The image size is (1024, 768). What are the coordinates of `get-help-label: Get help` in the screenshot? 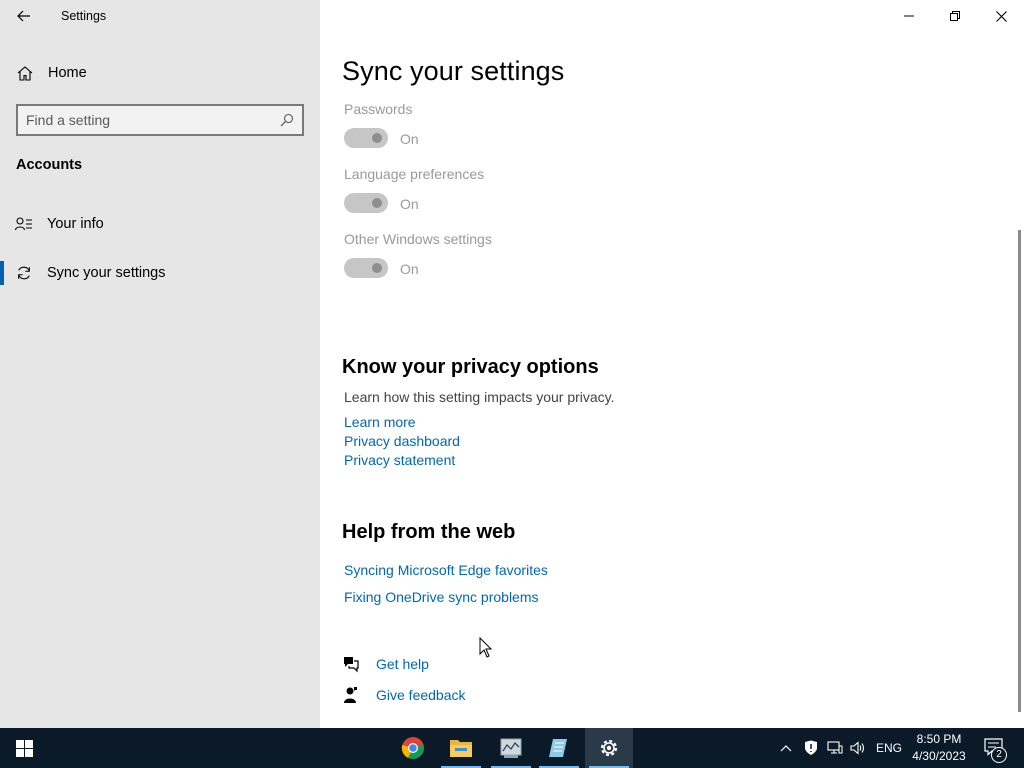 It's located at (402, 664).